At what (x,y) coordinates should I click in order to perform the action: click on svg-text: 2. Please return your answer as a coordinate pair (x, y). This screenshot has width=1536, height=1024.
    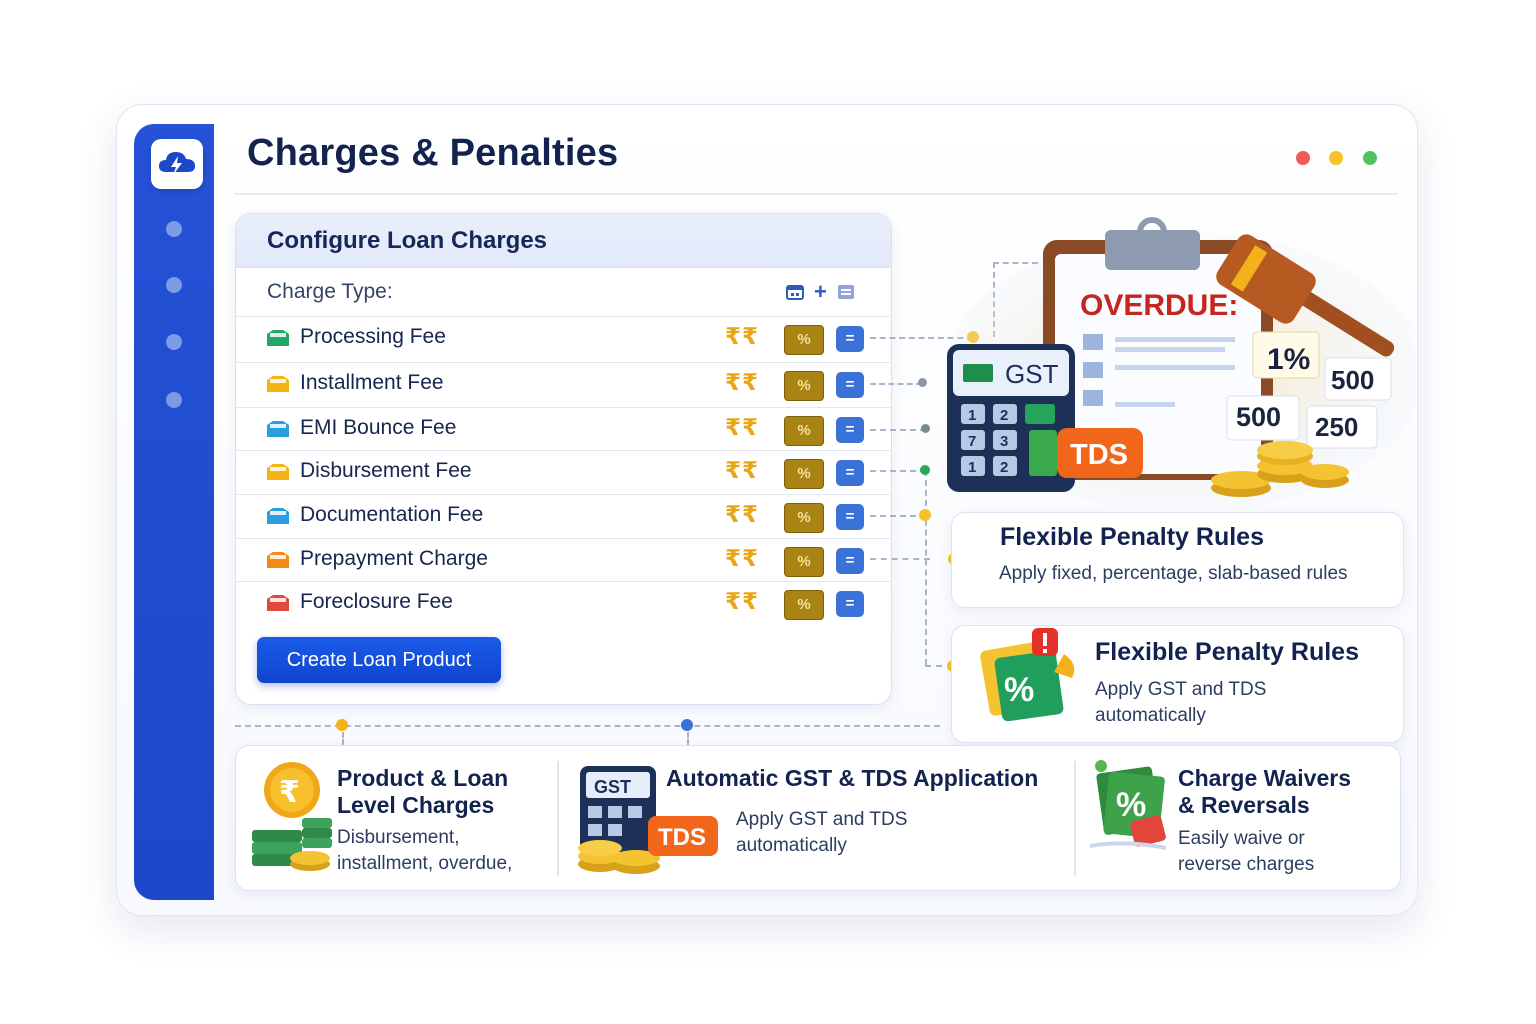
    Looking at the image, I should click on (1004, 467).